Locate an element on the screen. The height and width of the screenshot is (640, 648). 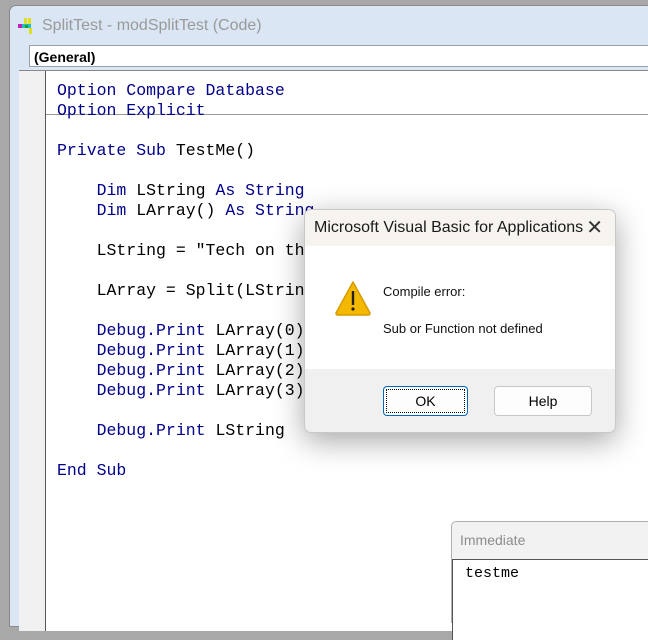
code-text: LArray() is located at coordinates (181, 210).